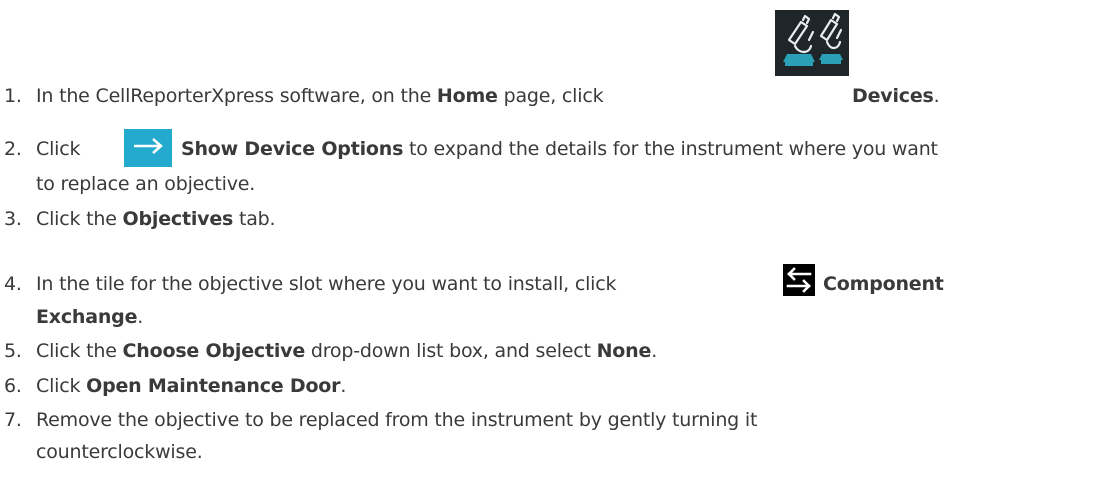 The height and width of the screenshot is (487, 1111). Describe the element at coordinates (13, 386) in the screenshot. I see `step-number: 6.` at that location.